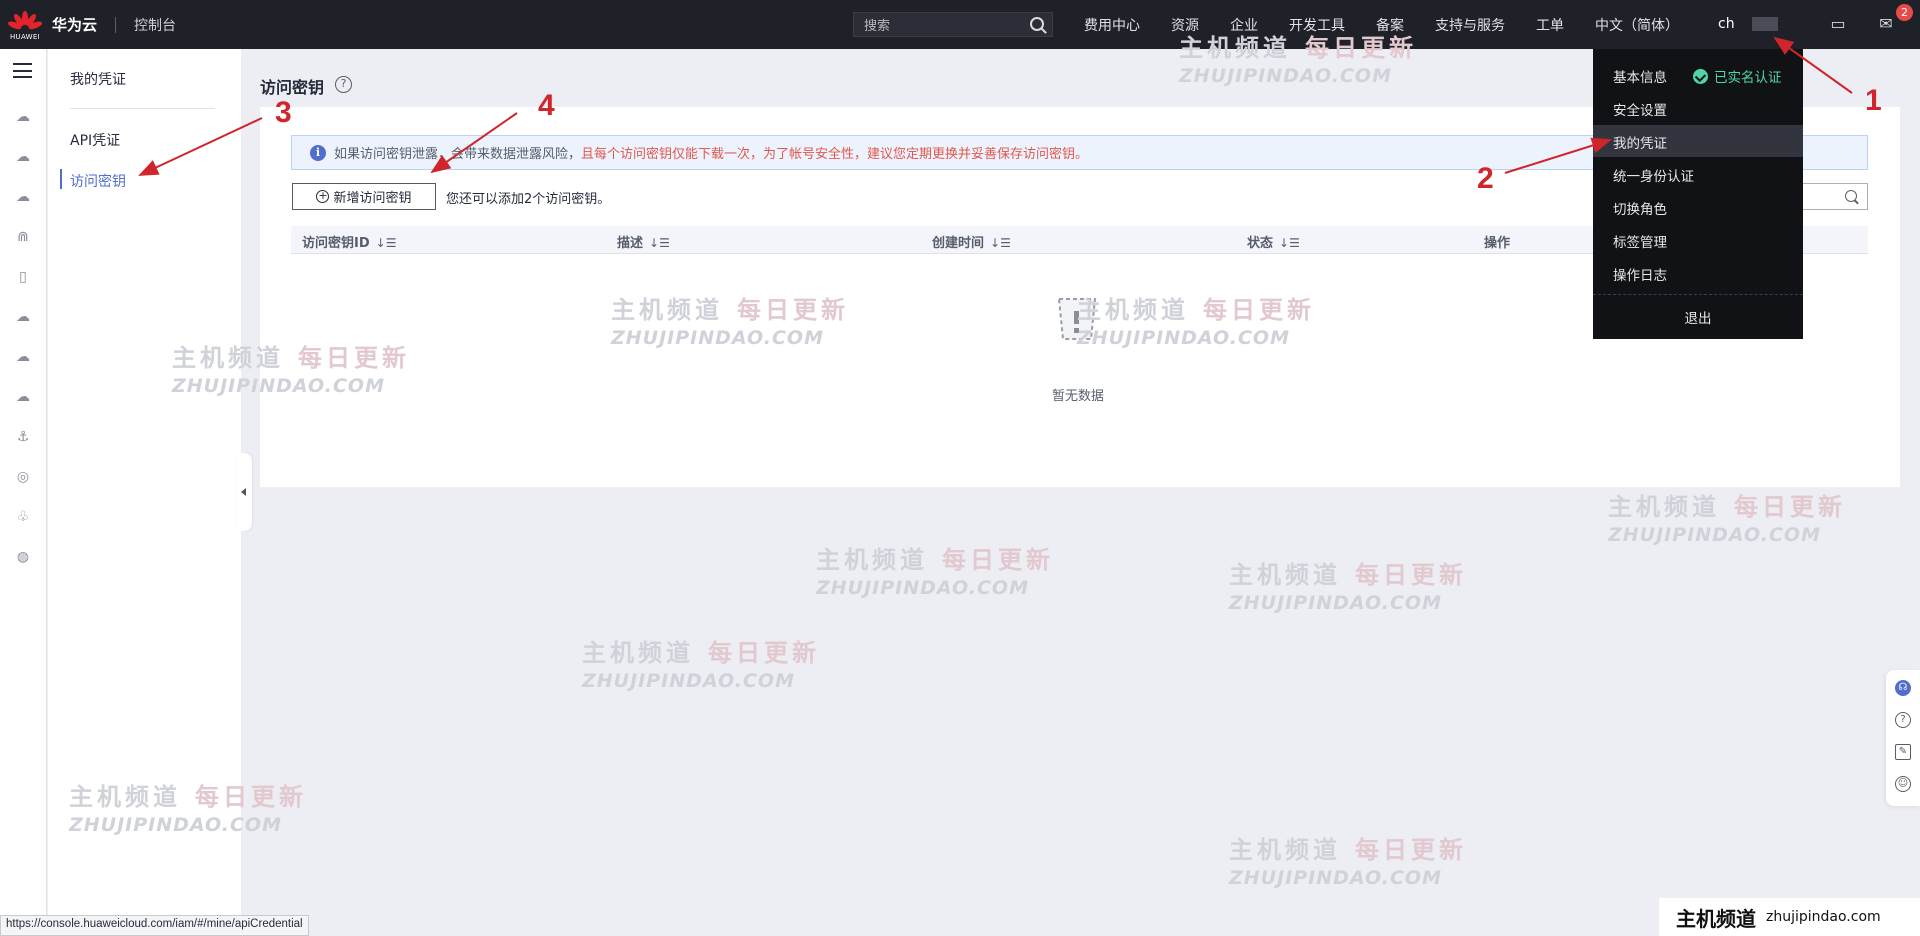  I want to click on remaining-keys-hint: 您还可以添加2个访问密钥。, so click(528, 199).